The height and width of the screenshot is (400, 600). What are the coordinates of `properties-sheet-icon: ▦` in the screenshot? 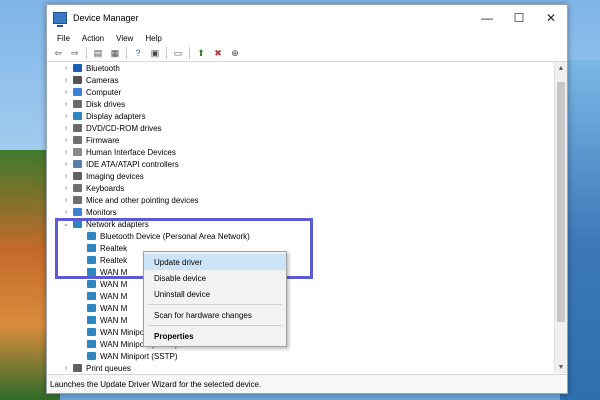 It's located at (115, 53).